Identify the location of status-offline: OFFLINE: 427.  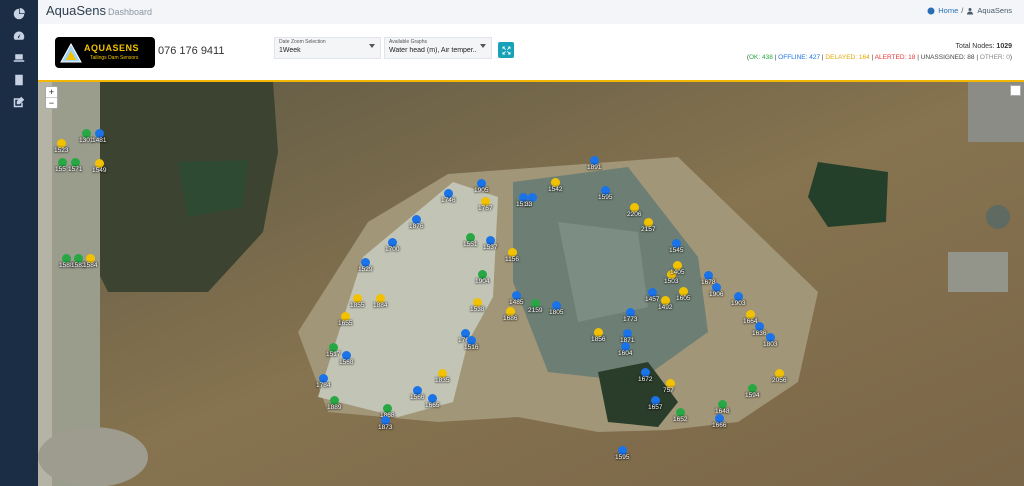
(799, 57).